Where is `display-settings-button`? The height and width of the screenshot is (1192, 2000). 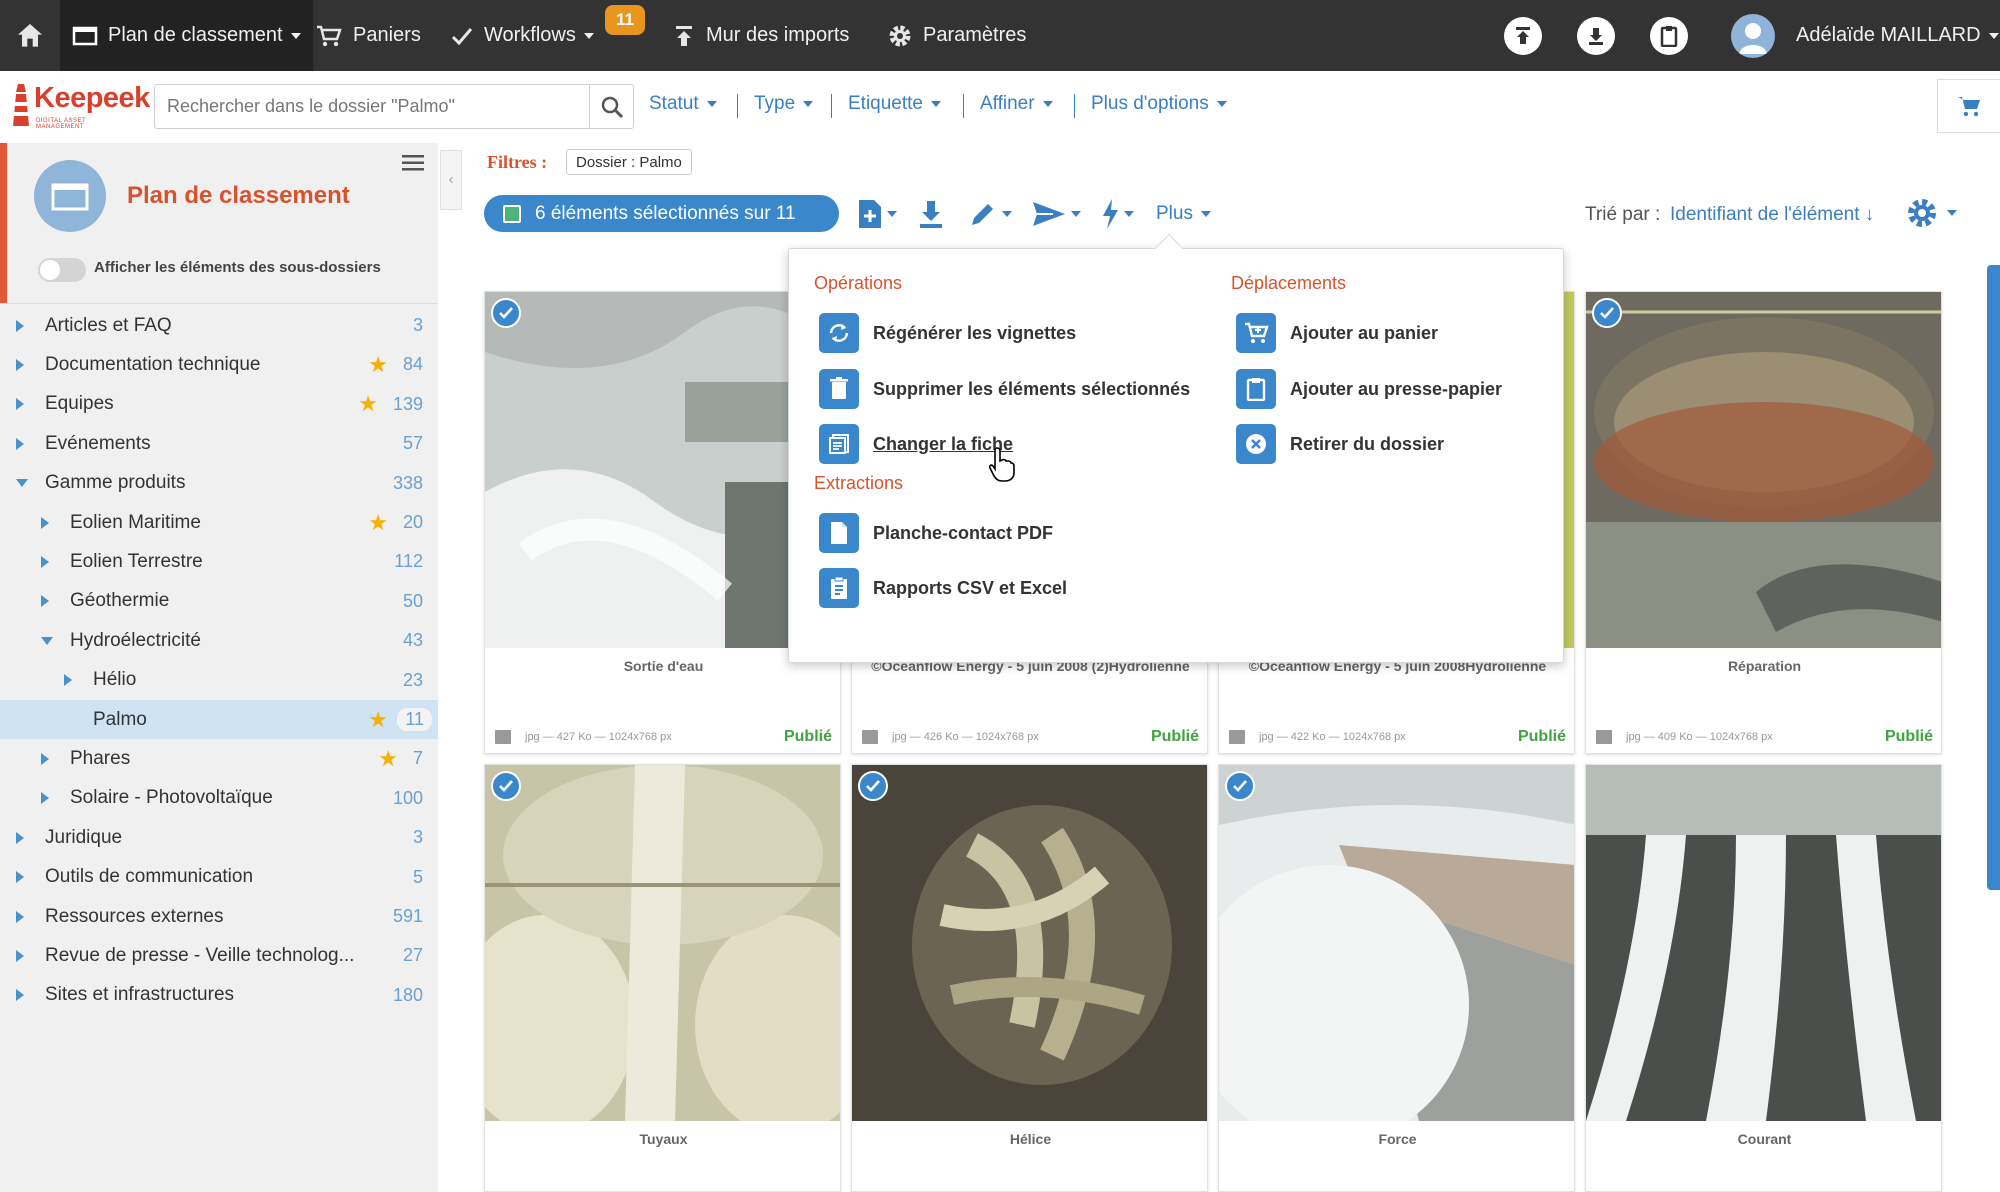
display-settings-button is located at coordinates (1931, 213).